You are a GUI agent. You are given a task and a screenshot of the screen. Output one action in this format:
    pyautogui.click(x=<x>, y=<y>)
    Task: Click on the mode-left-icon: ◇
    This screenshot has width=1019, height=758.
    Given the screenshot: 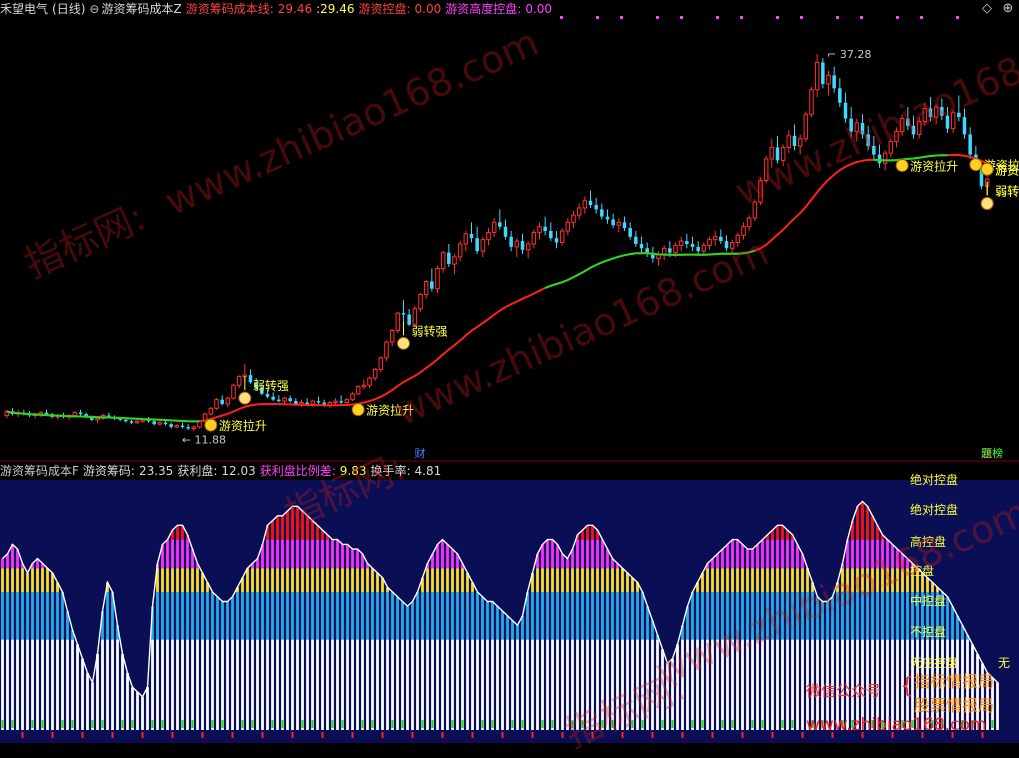 What is the action you would take?
    pyautogui.click(x=987, y=9)
    